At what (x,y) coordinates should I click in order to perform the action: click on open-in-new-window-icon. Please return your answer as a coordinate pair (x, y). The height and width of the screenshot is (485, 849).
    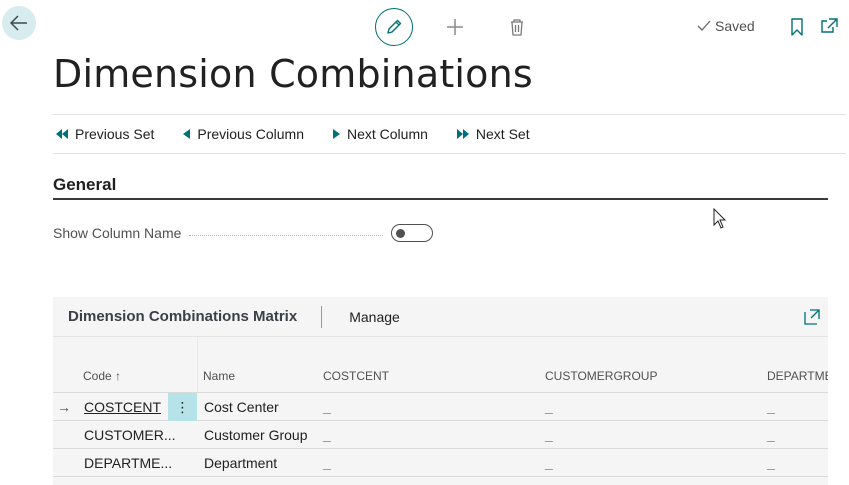
    Looking at the image, I should click on (829, 25).